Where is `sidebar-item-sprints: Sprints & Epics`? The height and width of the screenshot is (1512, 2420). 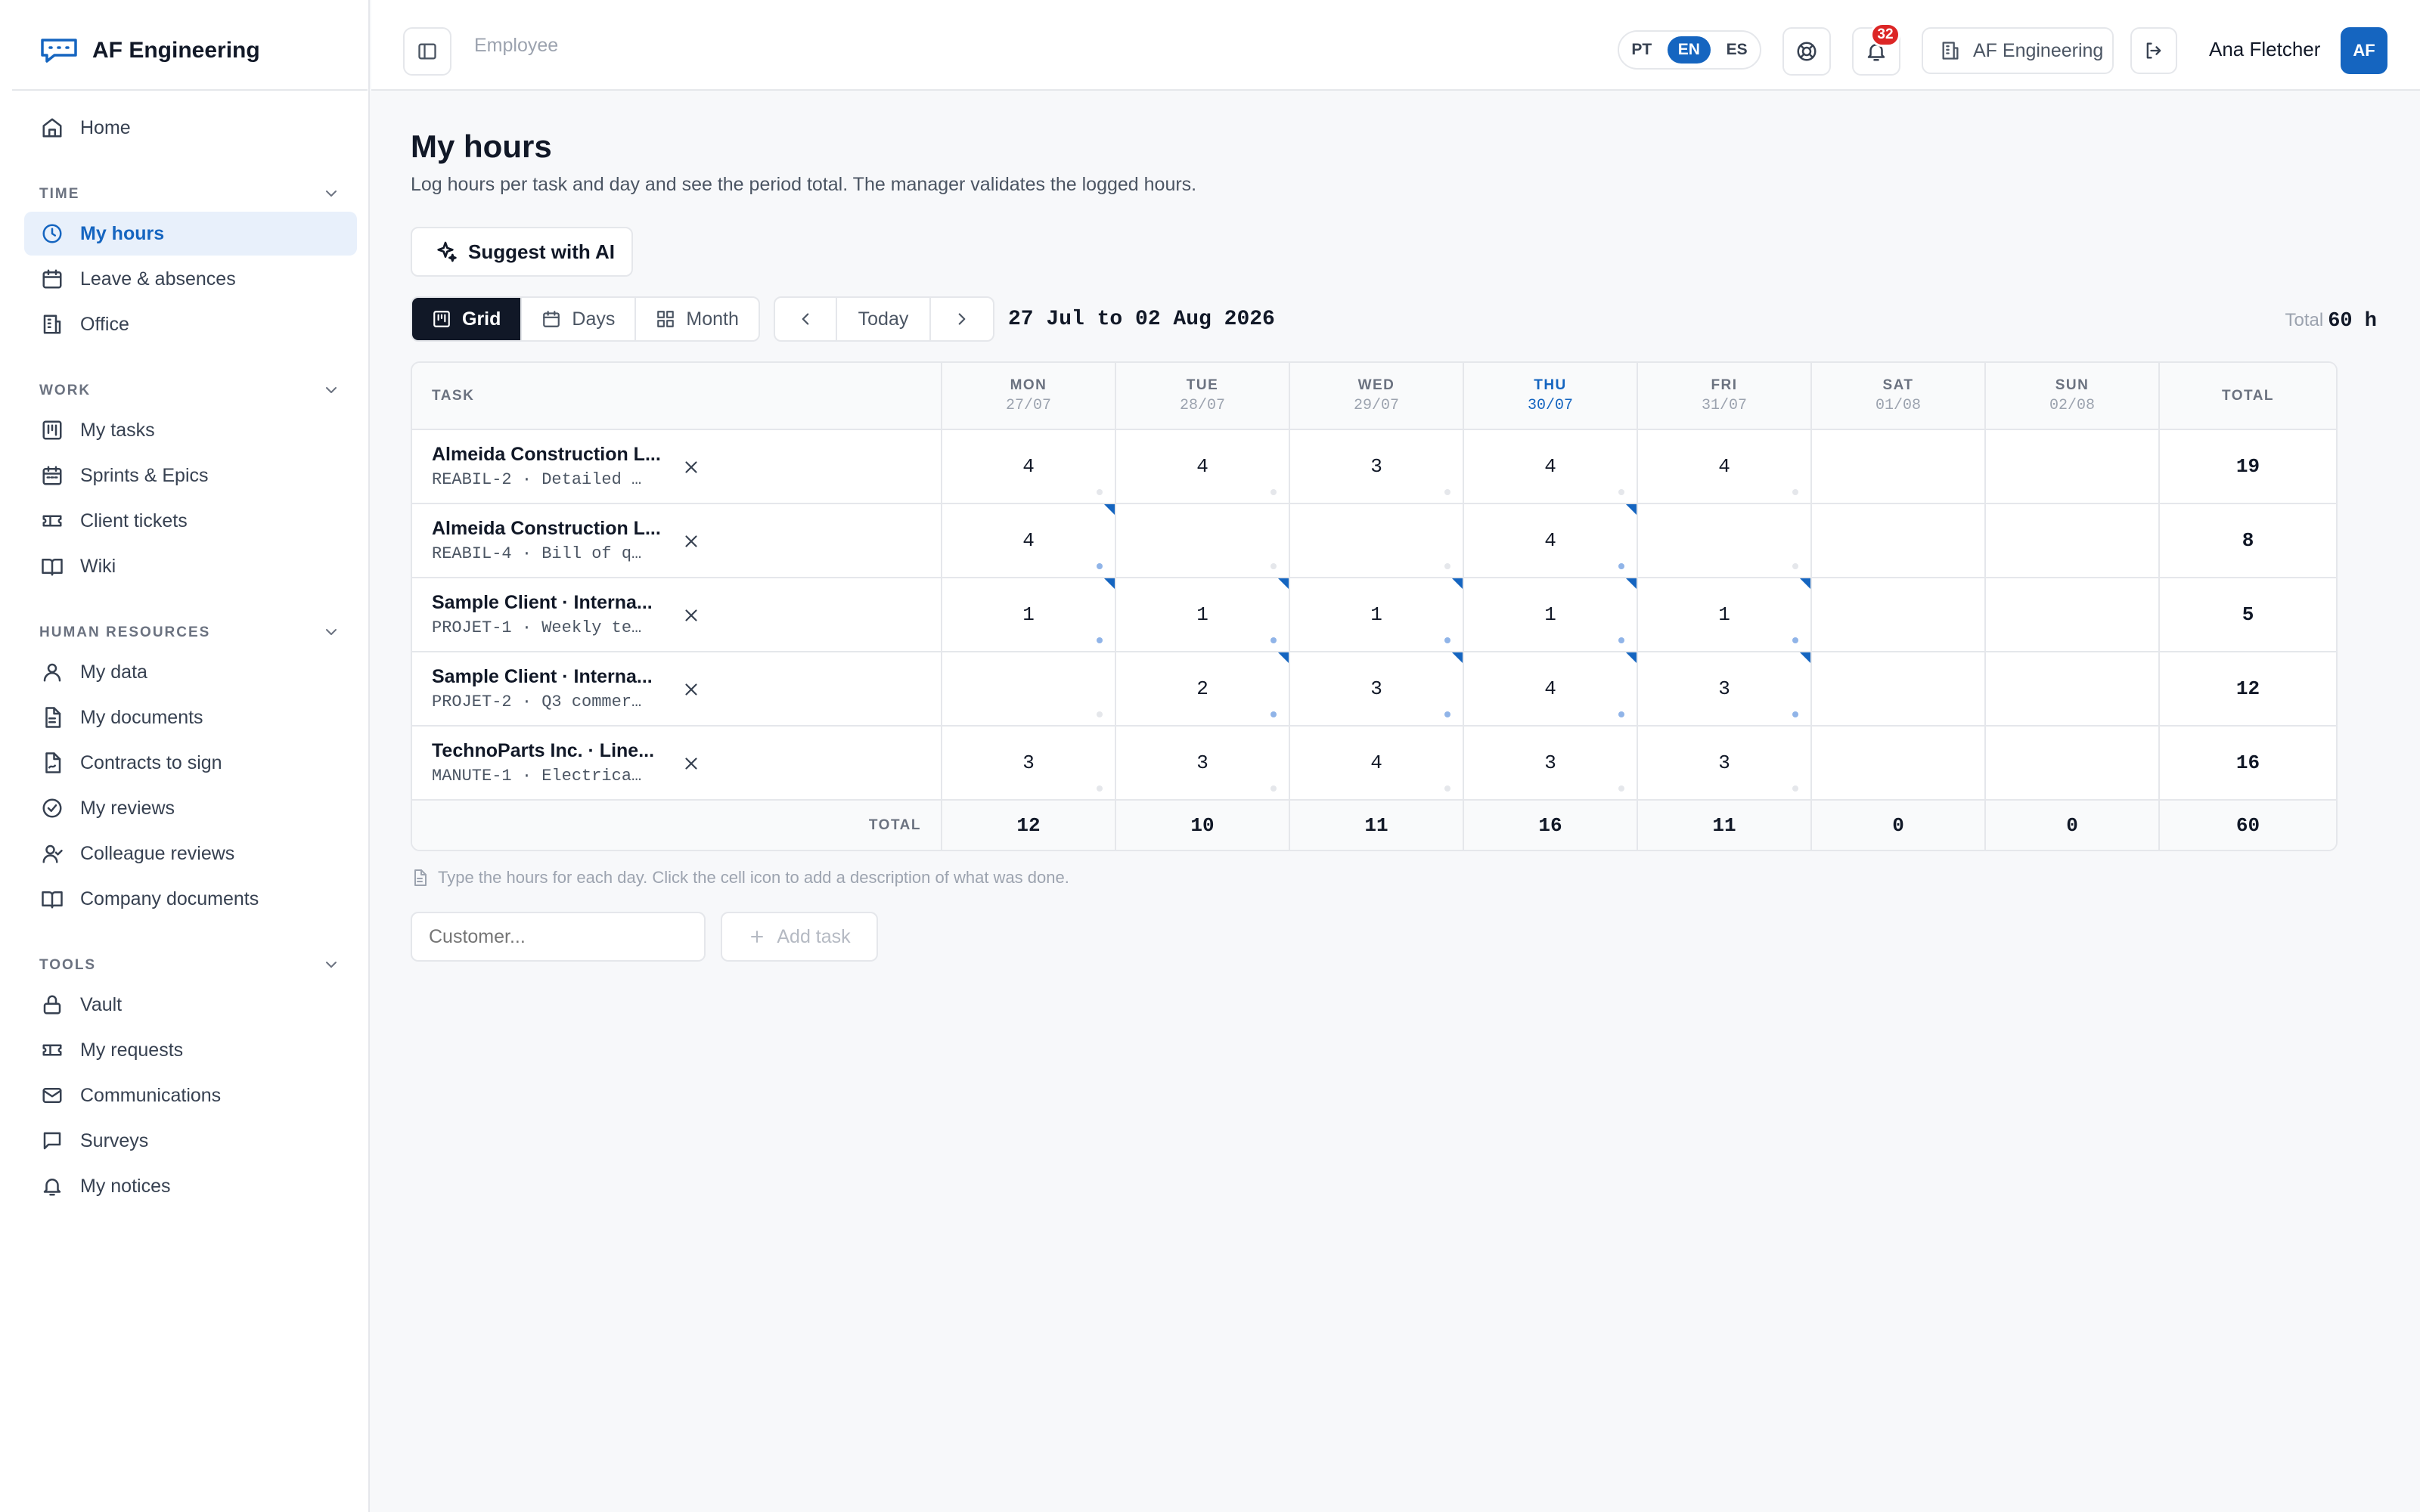 sidebar-item-sprints: Sprints & Epics is located at coordinates (190, 475).